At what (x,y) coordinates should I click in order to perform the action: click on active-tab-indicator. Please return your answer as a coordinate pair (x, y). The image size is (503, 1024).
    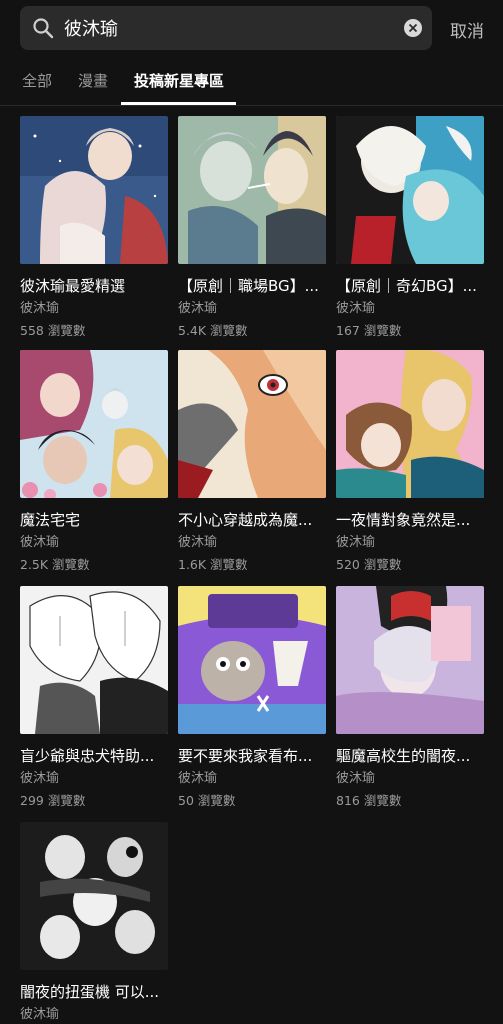
    Looking at the image, I should click on (178, 103).